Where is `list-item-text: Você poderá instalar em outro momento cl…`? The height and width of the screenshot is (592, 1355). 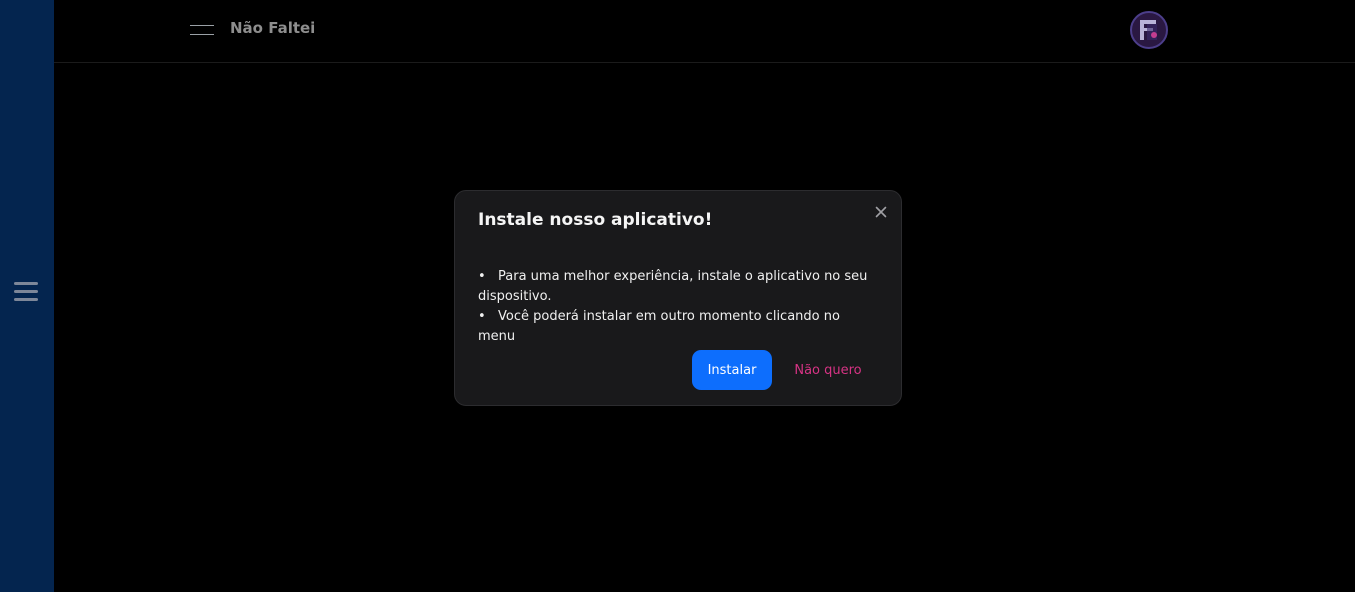
list-item-text: Você poderá instalar em outro momento cl… is located at coordinates (659, 326).